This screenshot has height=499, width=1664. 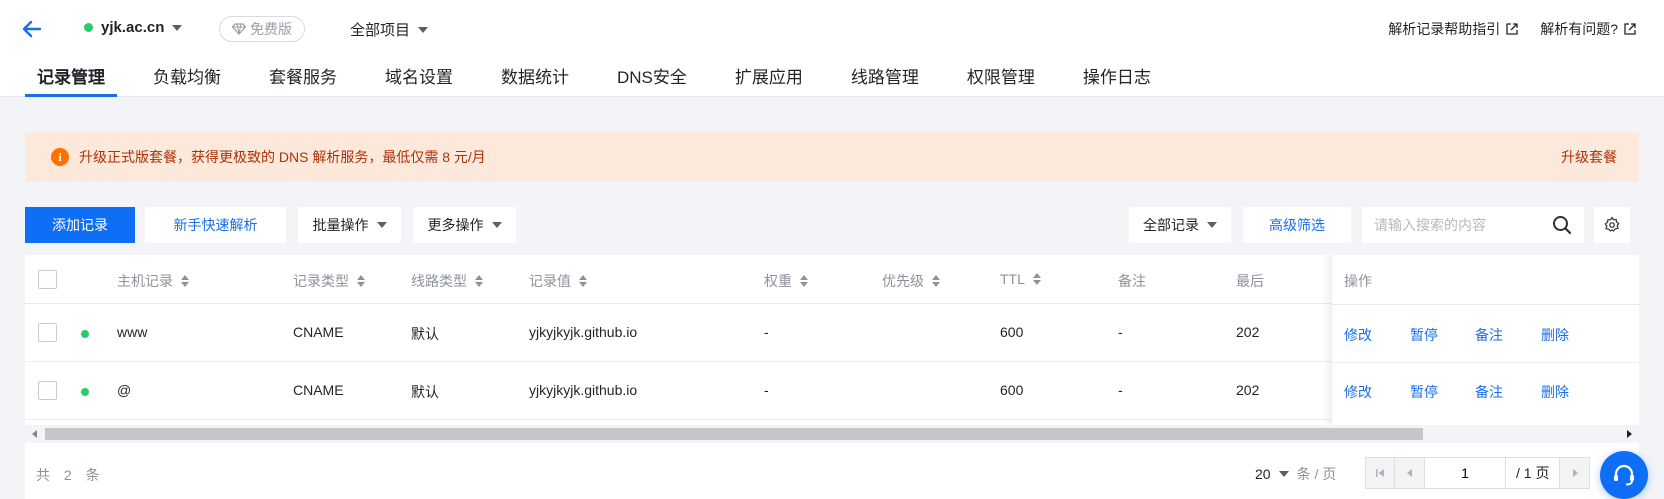 I want to click on tab-dns-security: DNS安全, so click(x=652, y=79).